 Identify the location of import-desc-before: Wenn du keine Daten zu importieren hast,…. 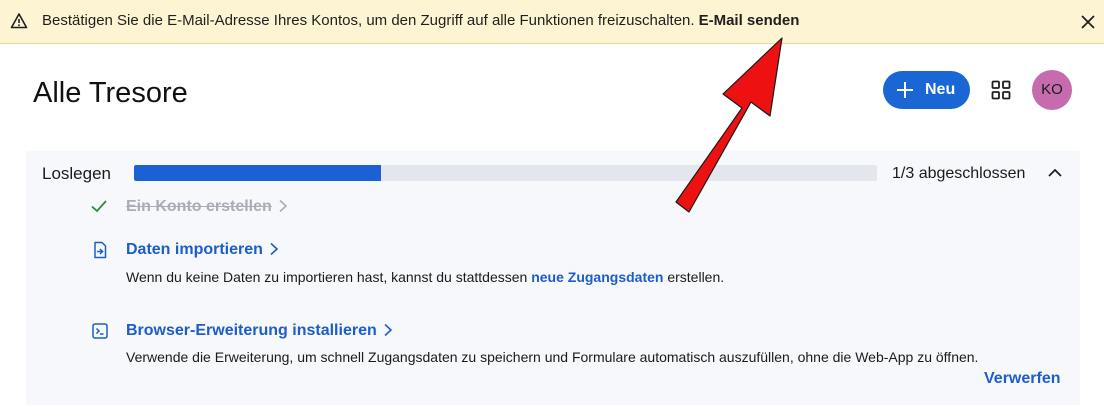
(327, 277).